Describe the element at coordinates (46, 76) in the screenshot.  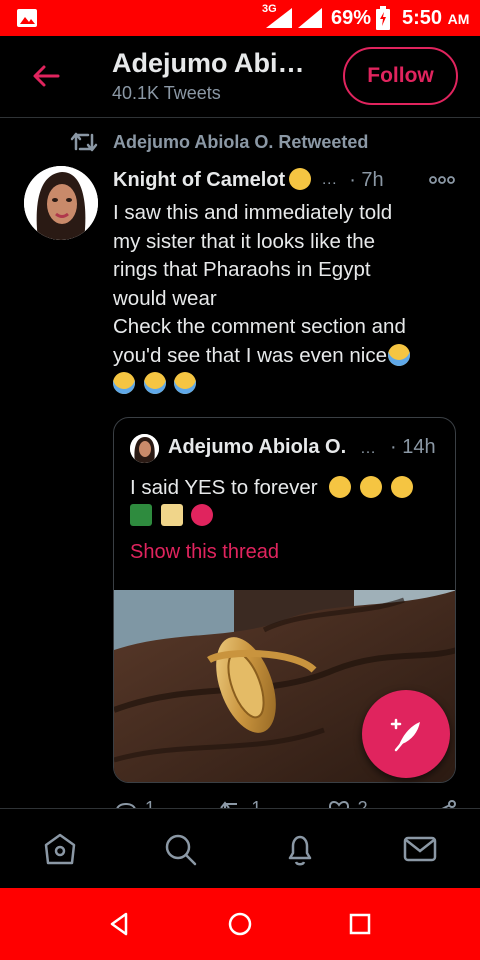
I see `back-arrow-icon` at that location.